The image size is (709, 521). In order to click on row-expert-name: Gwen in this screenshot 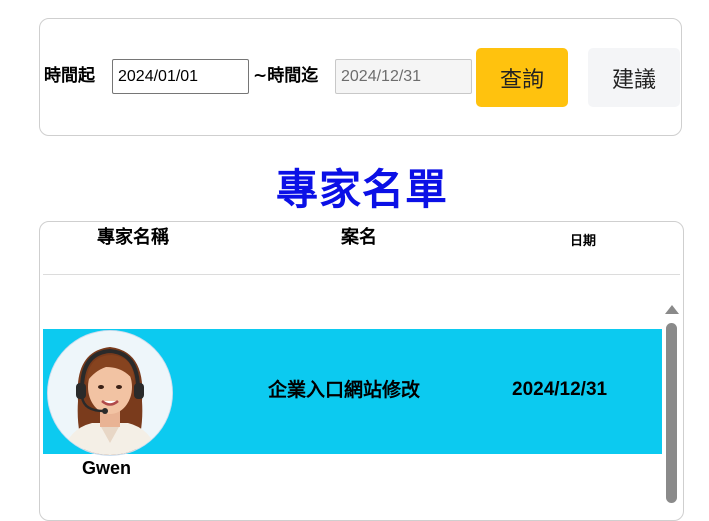, I will do `click(107, 468)`.